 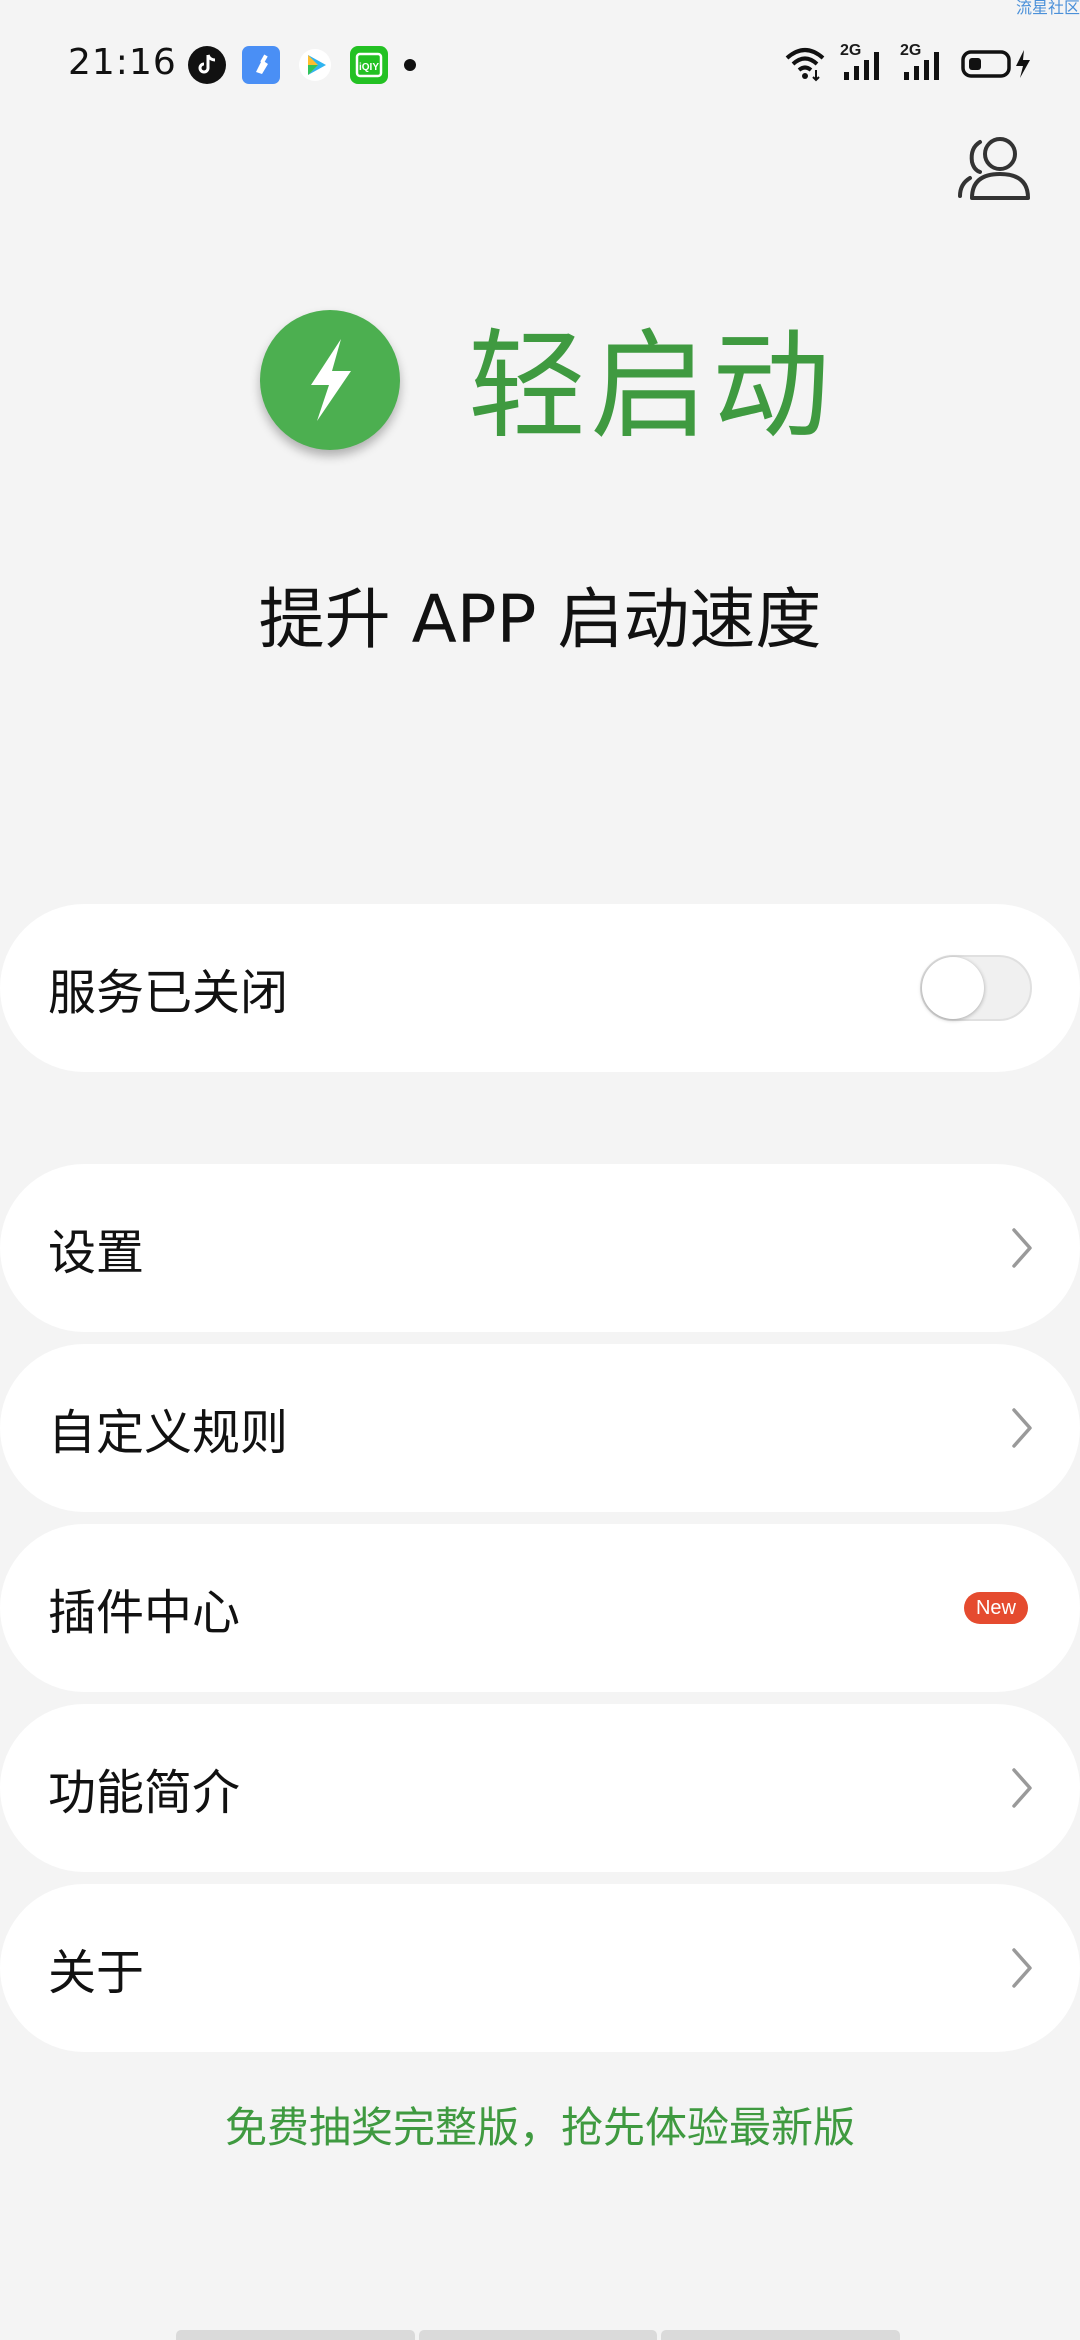 I want to click on lightning-icon, so click(x=331, y=380).